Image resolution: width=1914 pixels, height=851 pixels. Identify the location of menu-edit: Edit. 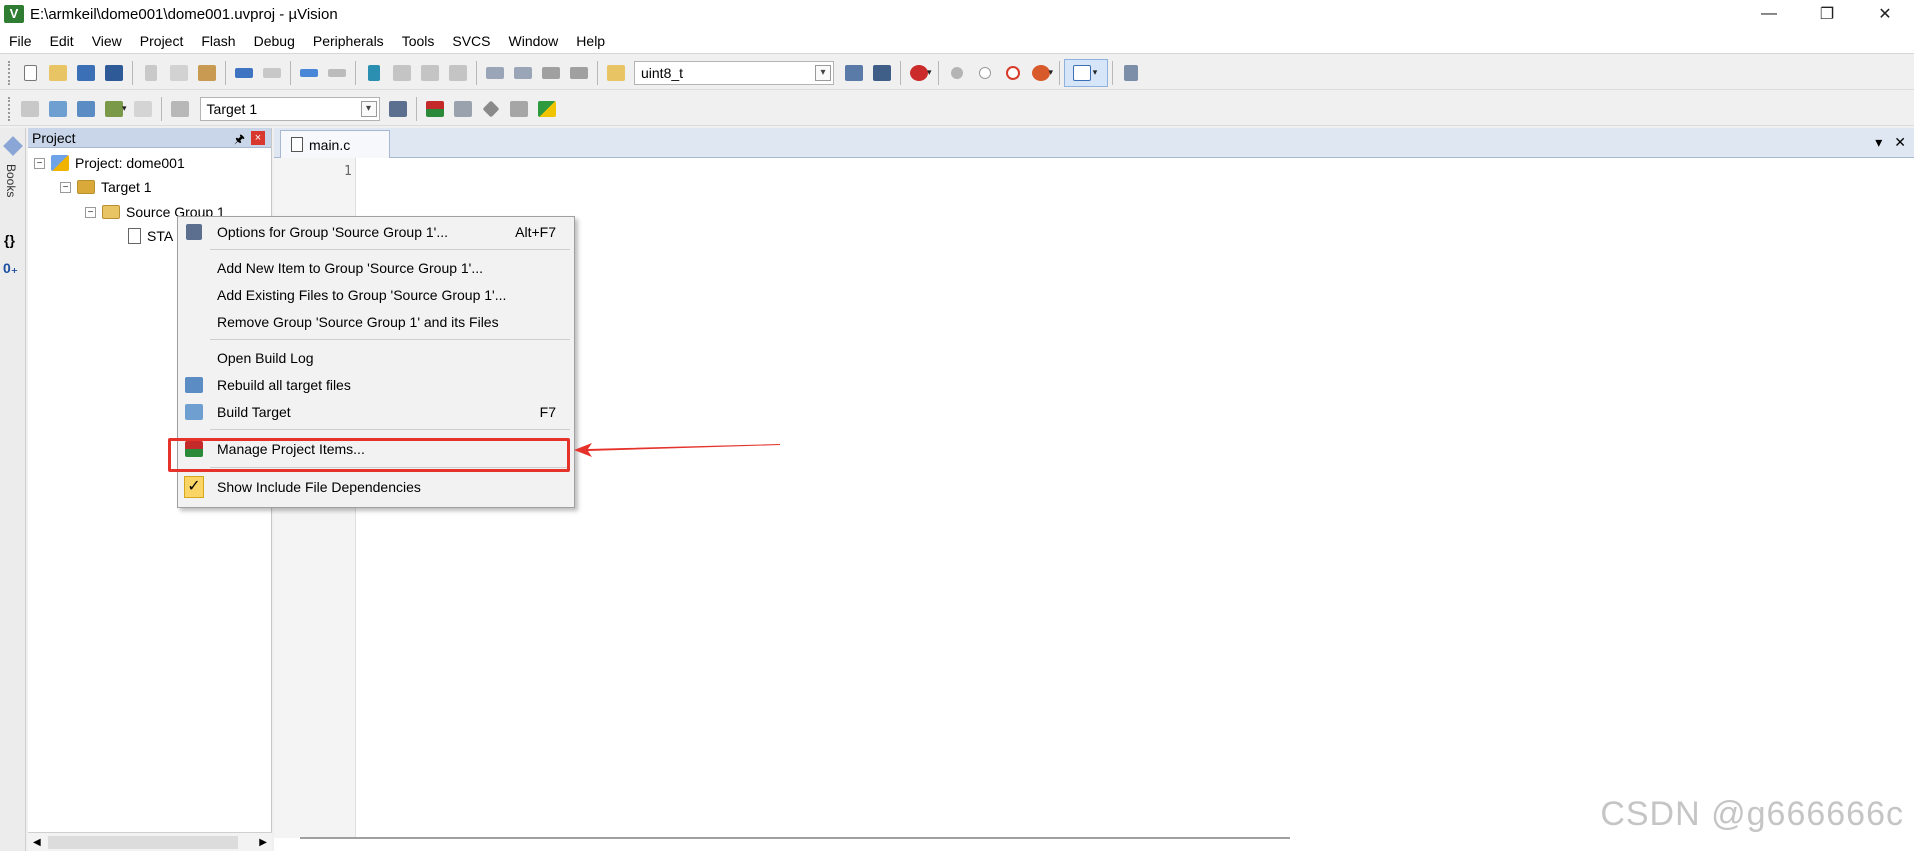
(62, 41).